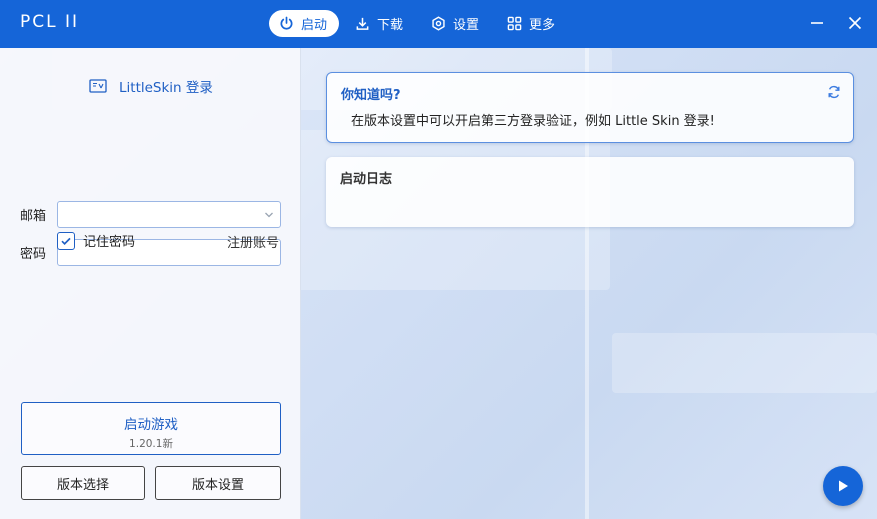 Image resolution: width=877 pixels, height=519 pixels. What do you see at coordinates (371, 95) in the screenshot?
I see `tip-title: 你知道吗?` at bounding box center [371, 95].